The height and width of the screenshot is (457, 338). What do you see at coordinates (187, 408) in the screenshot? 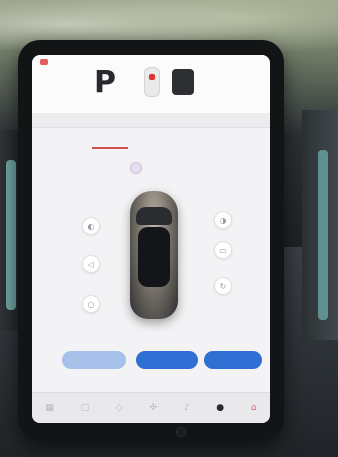
I see `music-icon: ♪` at bounding box center [187, 408].